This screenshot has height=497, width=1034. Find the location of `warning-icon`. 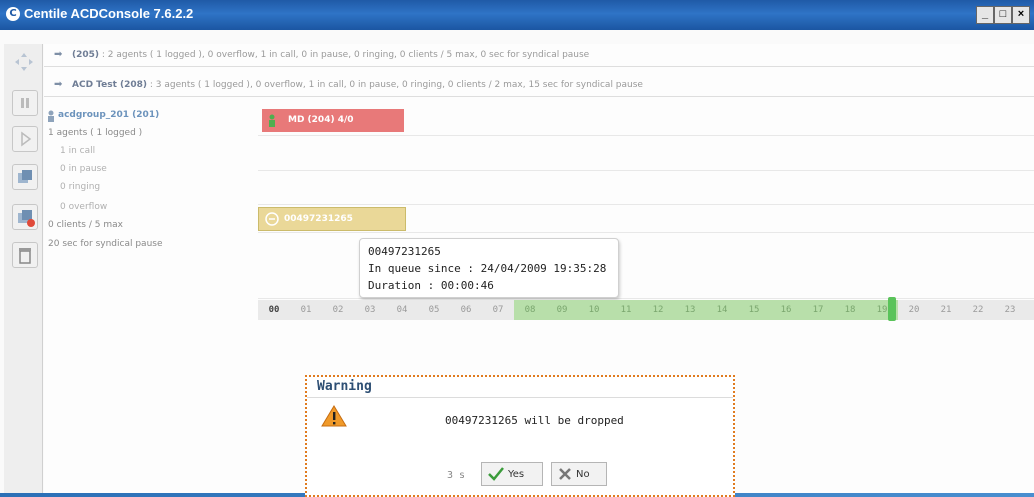

warning-icon is located at coordinates (334, 416).